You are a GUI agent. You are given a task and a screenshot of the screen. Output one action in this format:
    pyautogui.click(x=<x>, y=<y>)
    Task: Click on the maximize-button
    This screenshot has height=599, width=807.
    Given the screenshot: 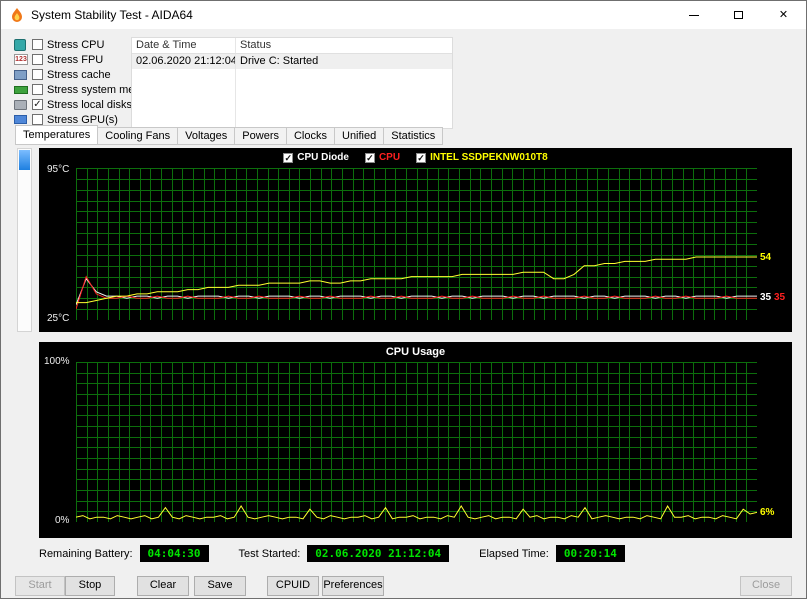 What is the action you would take?
    pyautogui.click(x=738, y=15)
    